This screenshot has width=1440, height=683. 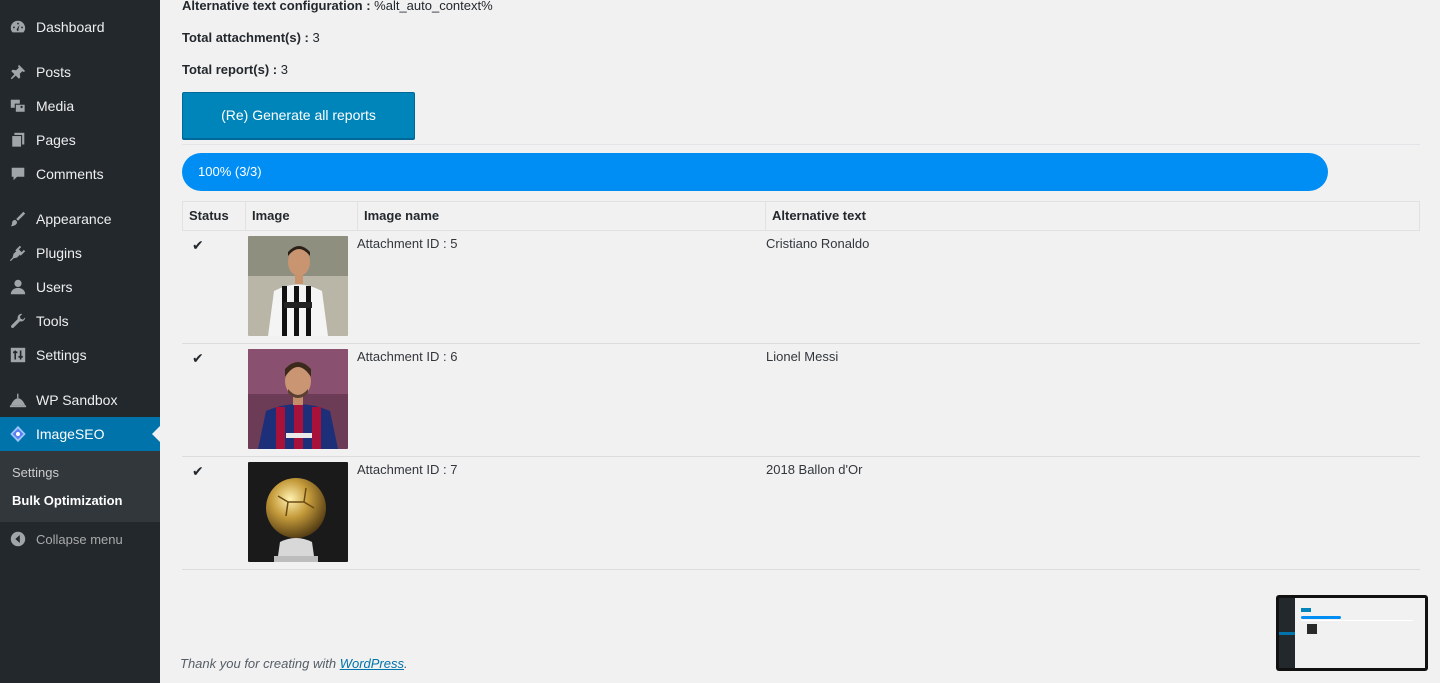 I want to click on sidebar-item-label: Comments, so click(x=70, y=174).